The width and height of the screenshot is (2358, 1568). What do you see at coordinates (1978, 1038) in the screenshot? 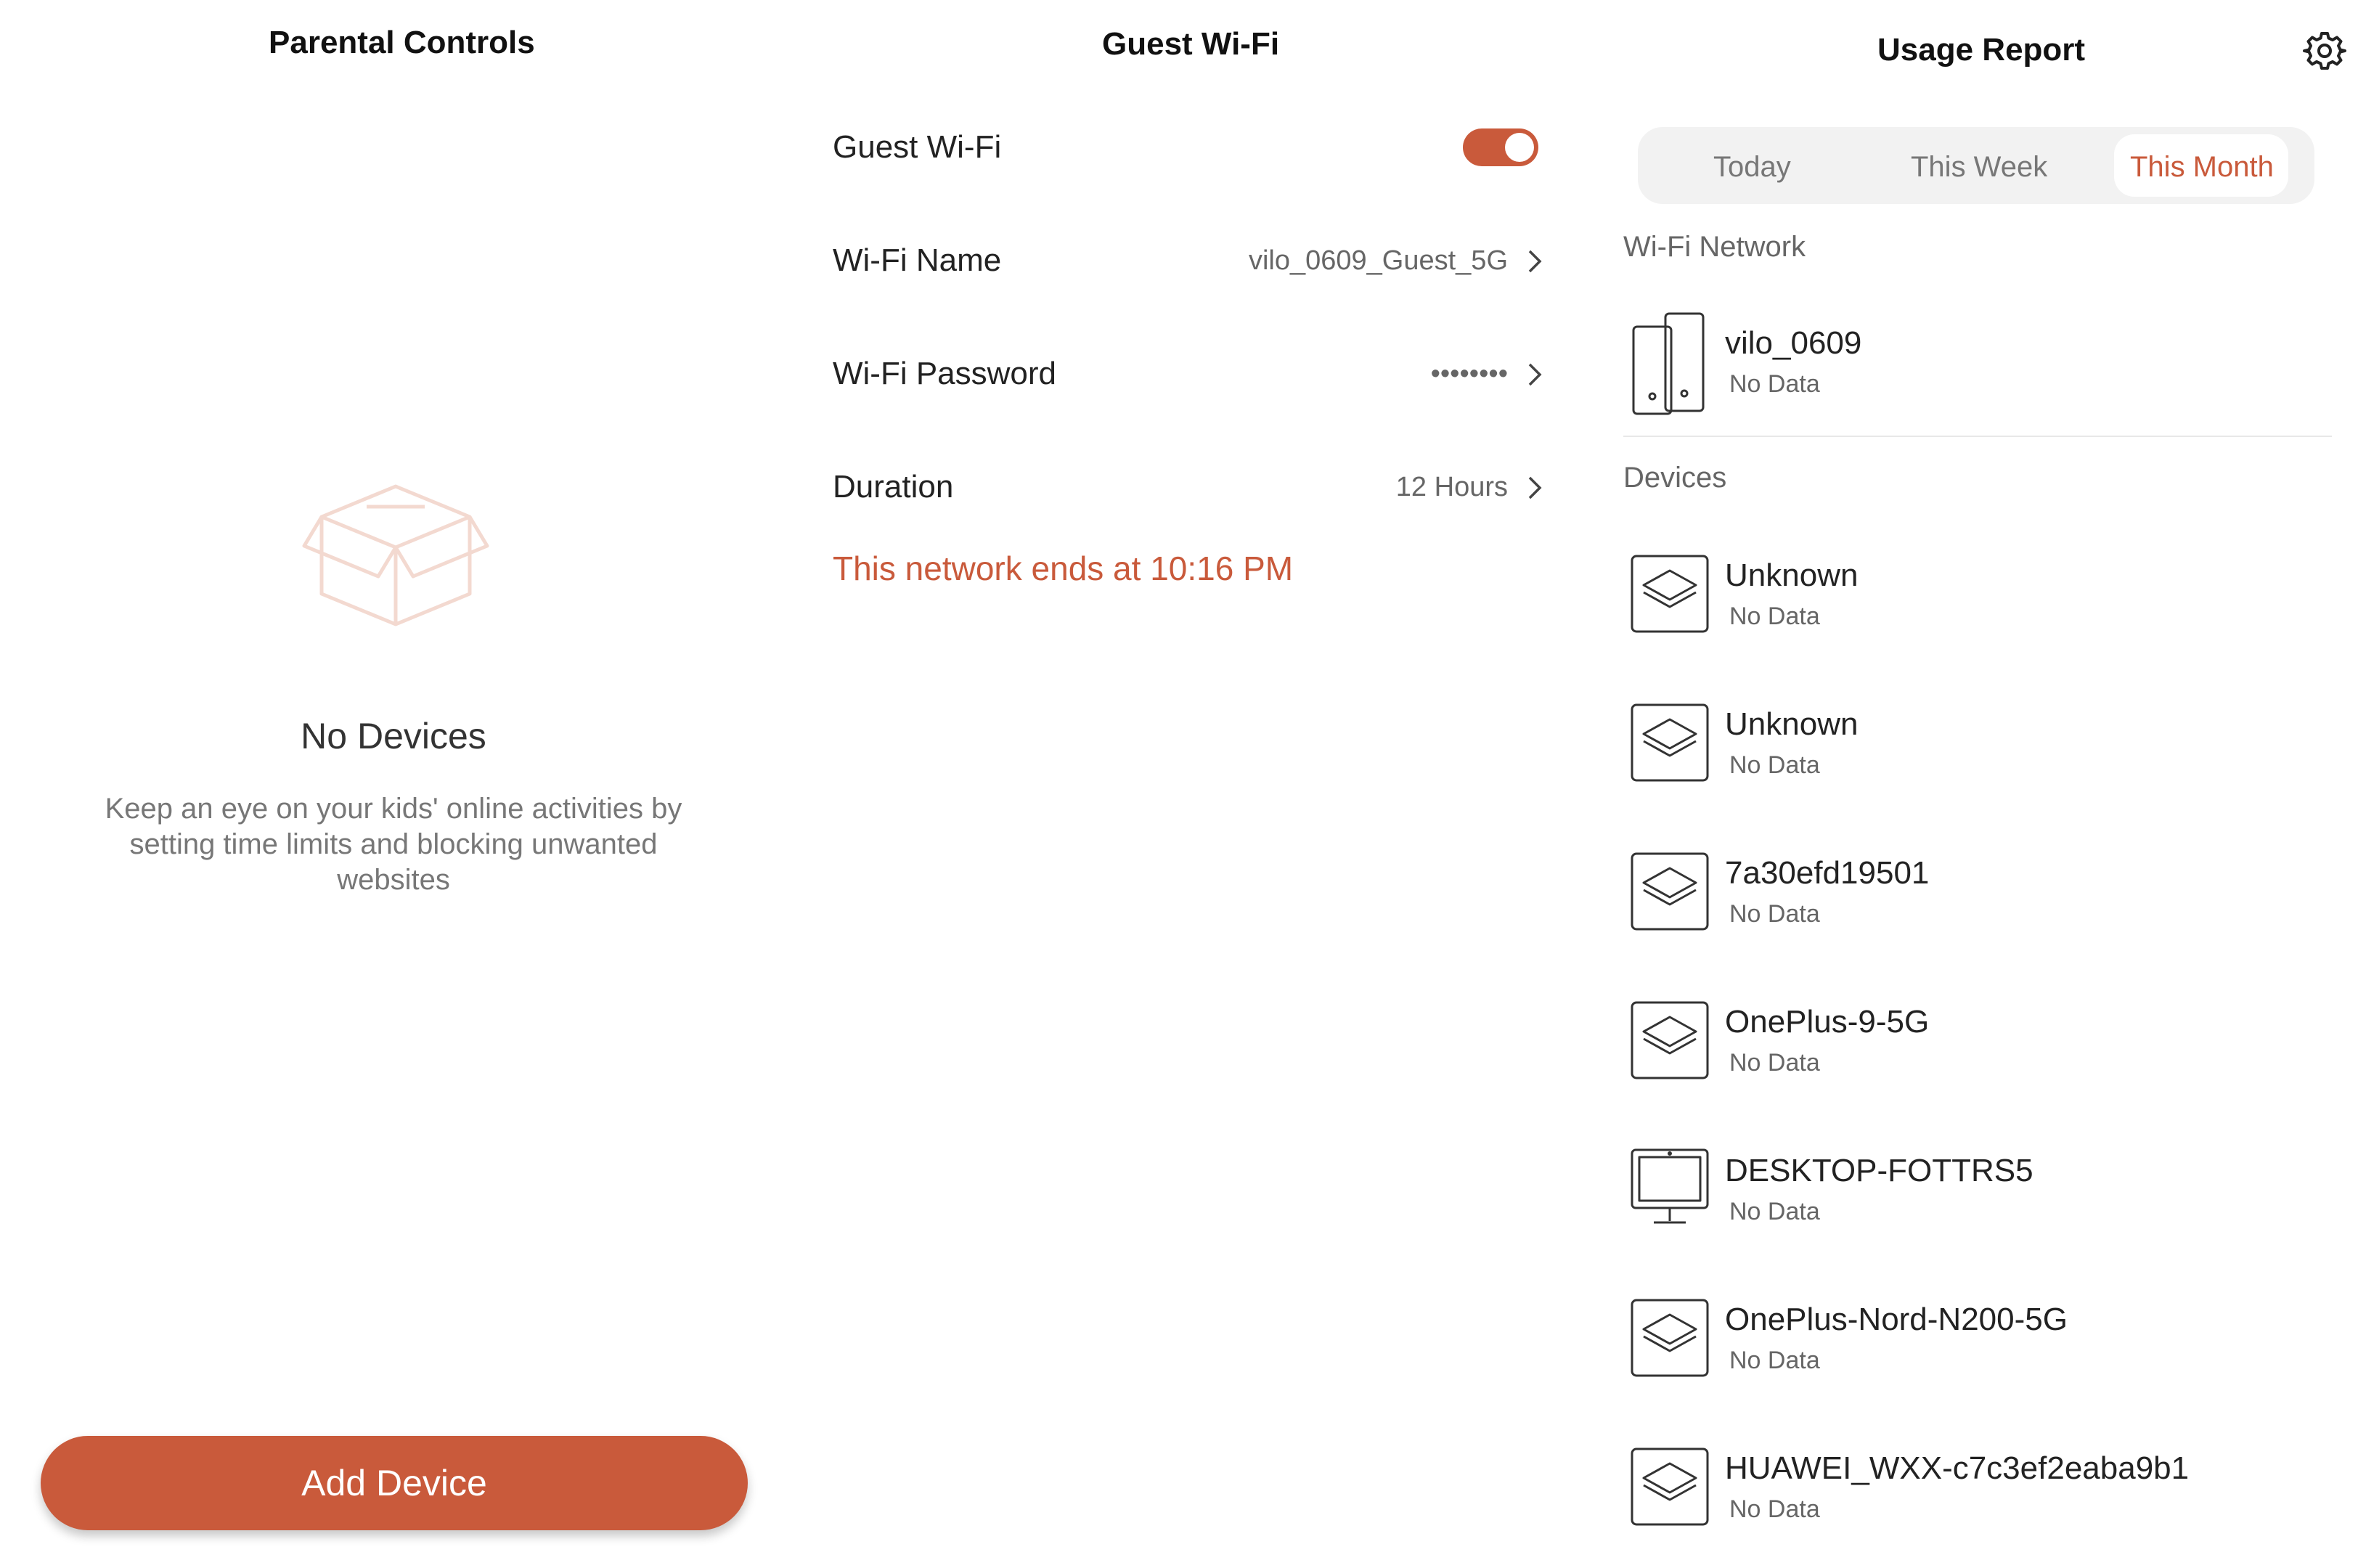
I see `list-item: OnePlus-9-5G No Data` at bounding box center [1978, 1038].